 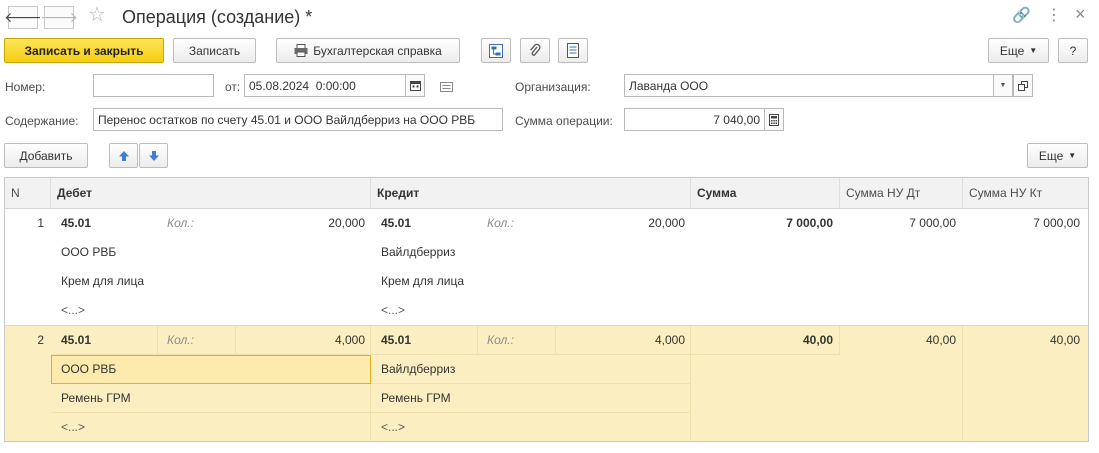 What do you see at coordinates (233, 87) in the screenshot?
I see `date-label: от:` at bounding box center [233, 87].